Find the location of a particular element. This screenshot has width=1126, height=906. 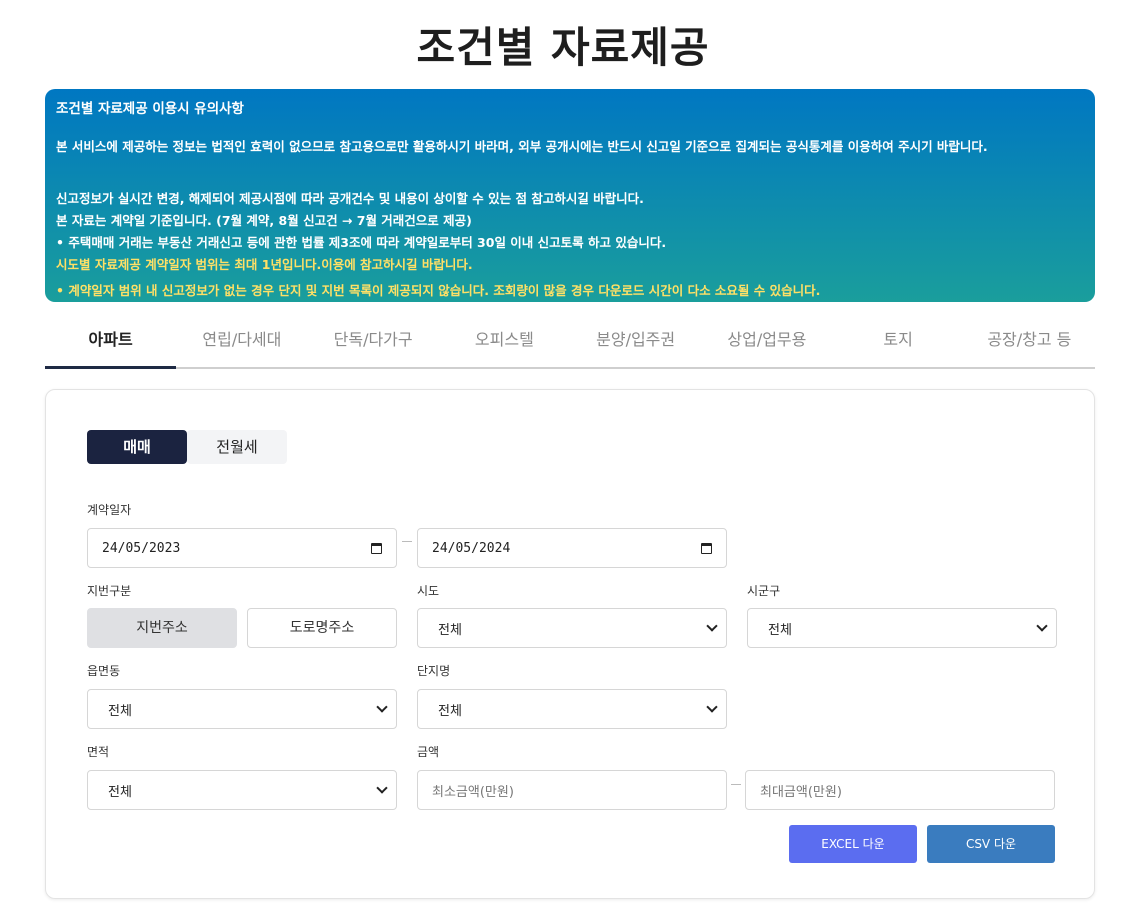

tab-apartment: 아파트 is located at coordinates (111, 343).